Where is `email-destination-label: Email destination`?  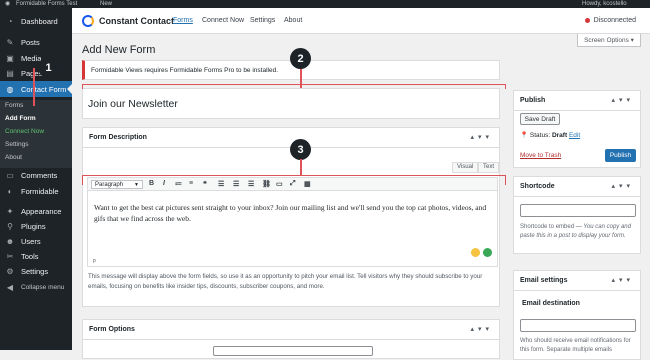
email-destination-label: Email destination is located at coordinates (551, 303).